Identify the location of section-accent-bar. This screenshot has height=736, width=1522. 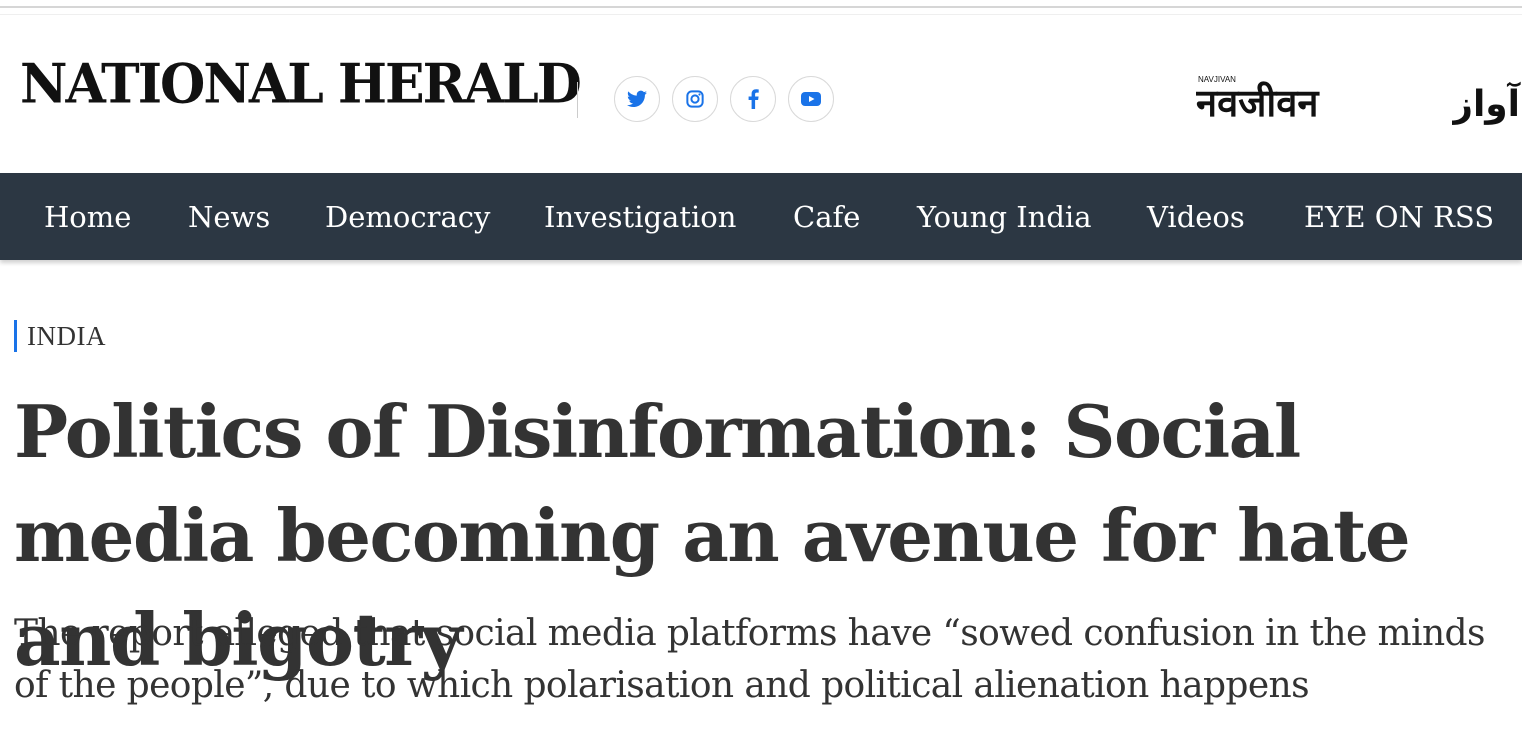
(15, 336).